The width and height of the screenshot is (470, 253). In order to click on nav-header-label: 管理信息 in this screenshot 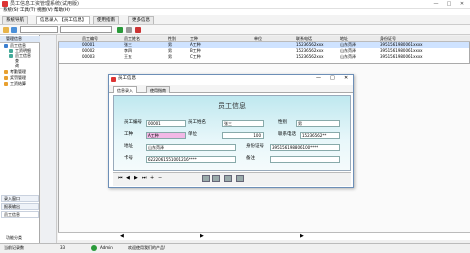, I will do `click(14, 38)`.